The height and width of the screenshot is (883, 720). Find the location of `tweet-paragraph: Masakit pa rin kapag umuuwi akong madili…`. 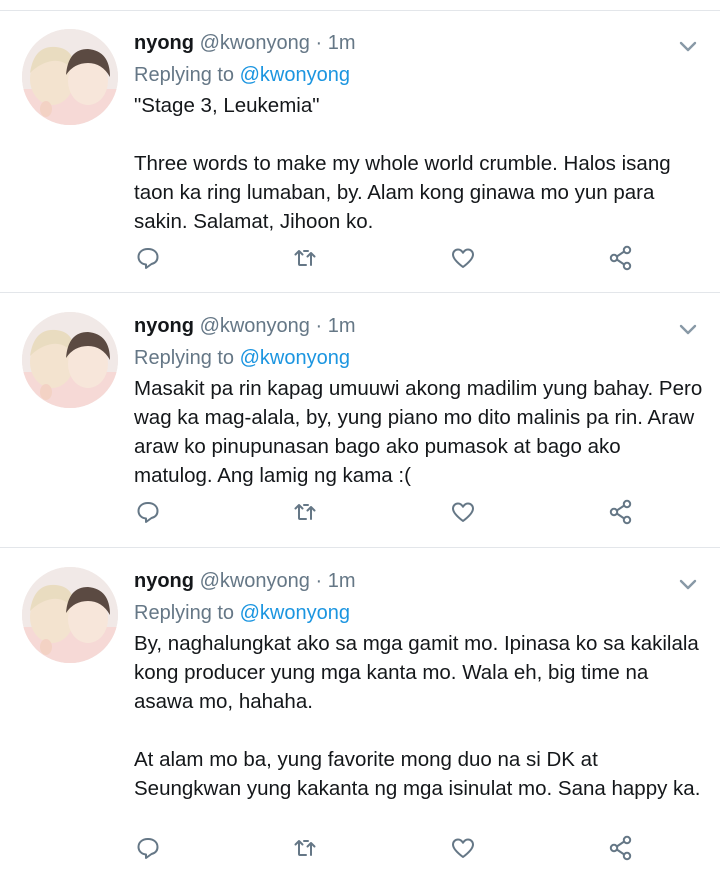

tweet-paragraph: Masakit pa rin kapag umuuwi akong madili… is located at coordinates (418, 432).